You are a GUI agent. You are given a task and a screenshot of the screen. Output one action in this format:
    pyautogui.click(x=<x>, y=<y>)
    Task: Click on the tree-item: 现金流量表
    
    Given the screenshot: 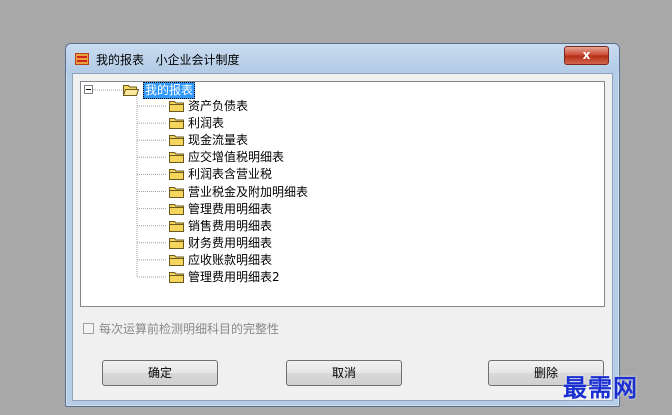 What is the action you would take?
    pyautogui.click(x=218, y=140)
    